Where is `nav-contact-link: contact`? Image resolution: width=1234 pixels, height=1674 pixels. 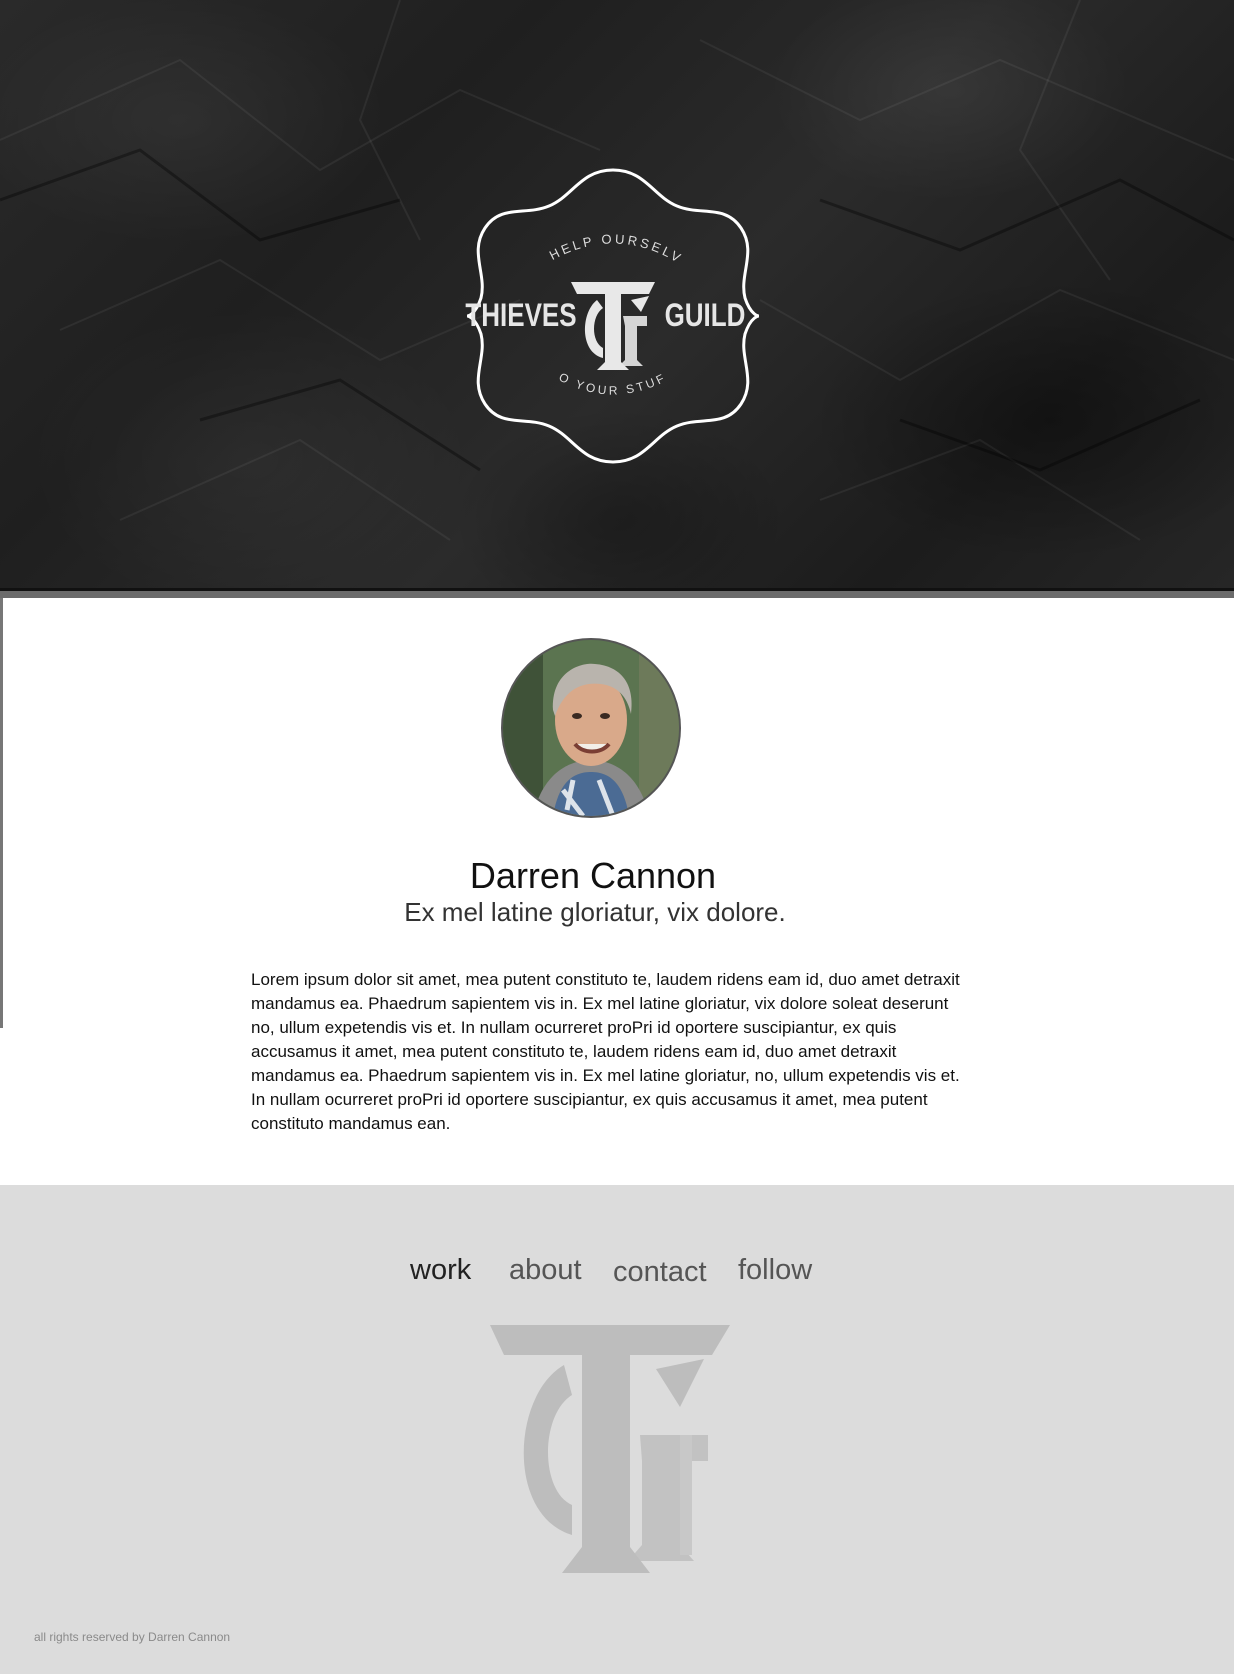 nav-contact-link: contact is located at coordinates (660, 1272).